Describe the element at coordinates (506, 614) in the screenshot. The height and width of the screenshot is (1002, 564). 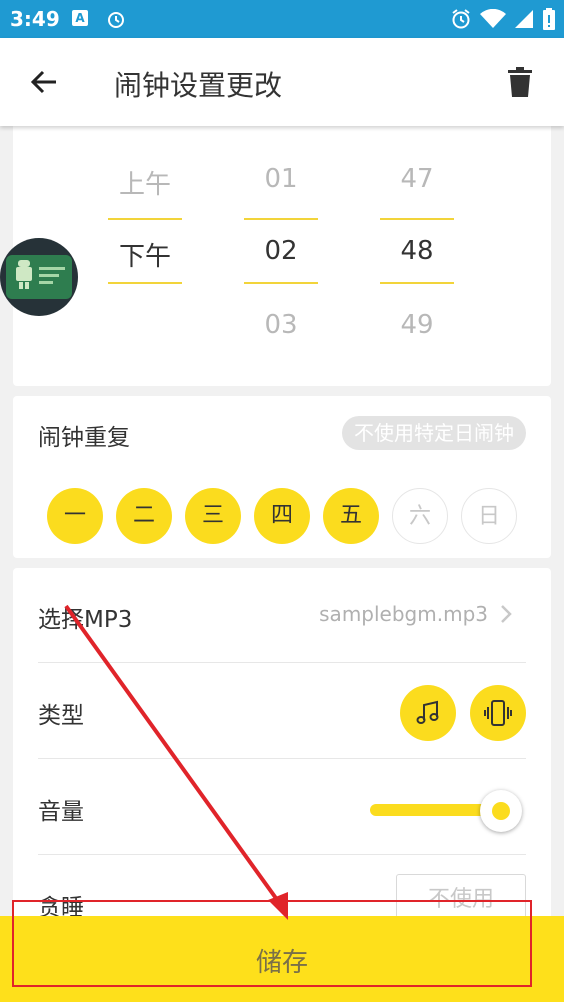
I see `chevron-right-icon` at that location.